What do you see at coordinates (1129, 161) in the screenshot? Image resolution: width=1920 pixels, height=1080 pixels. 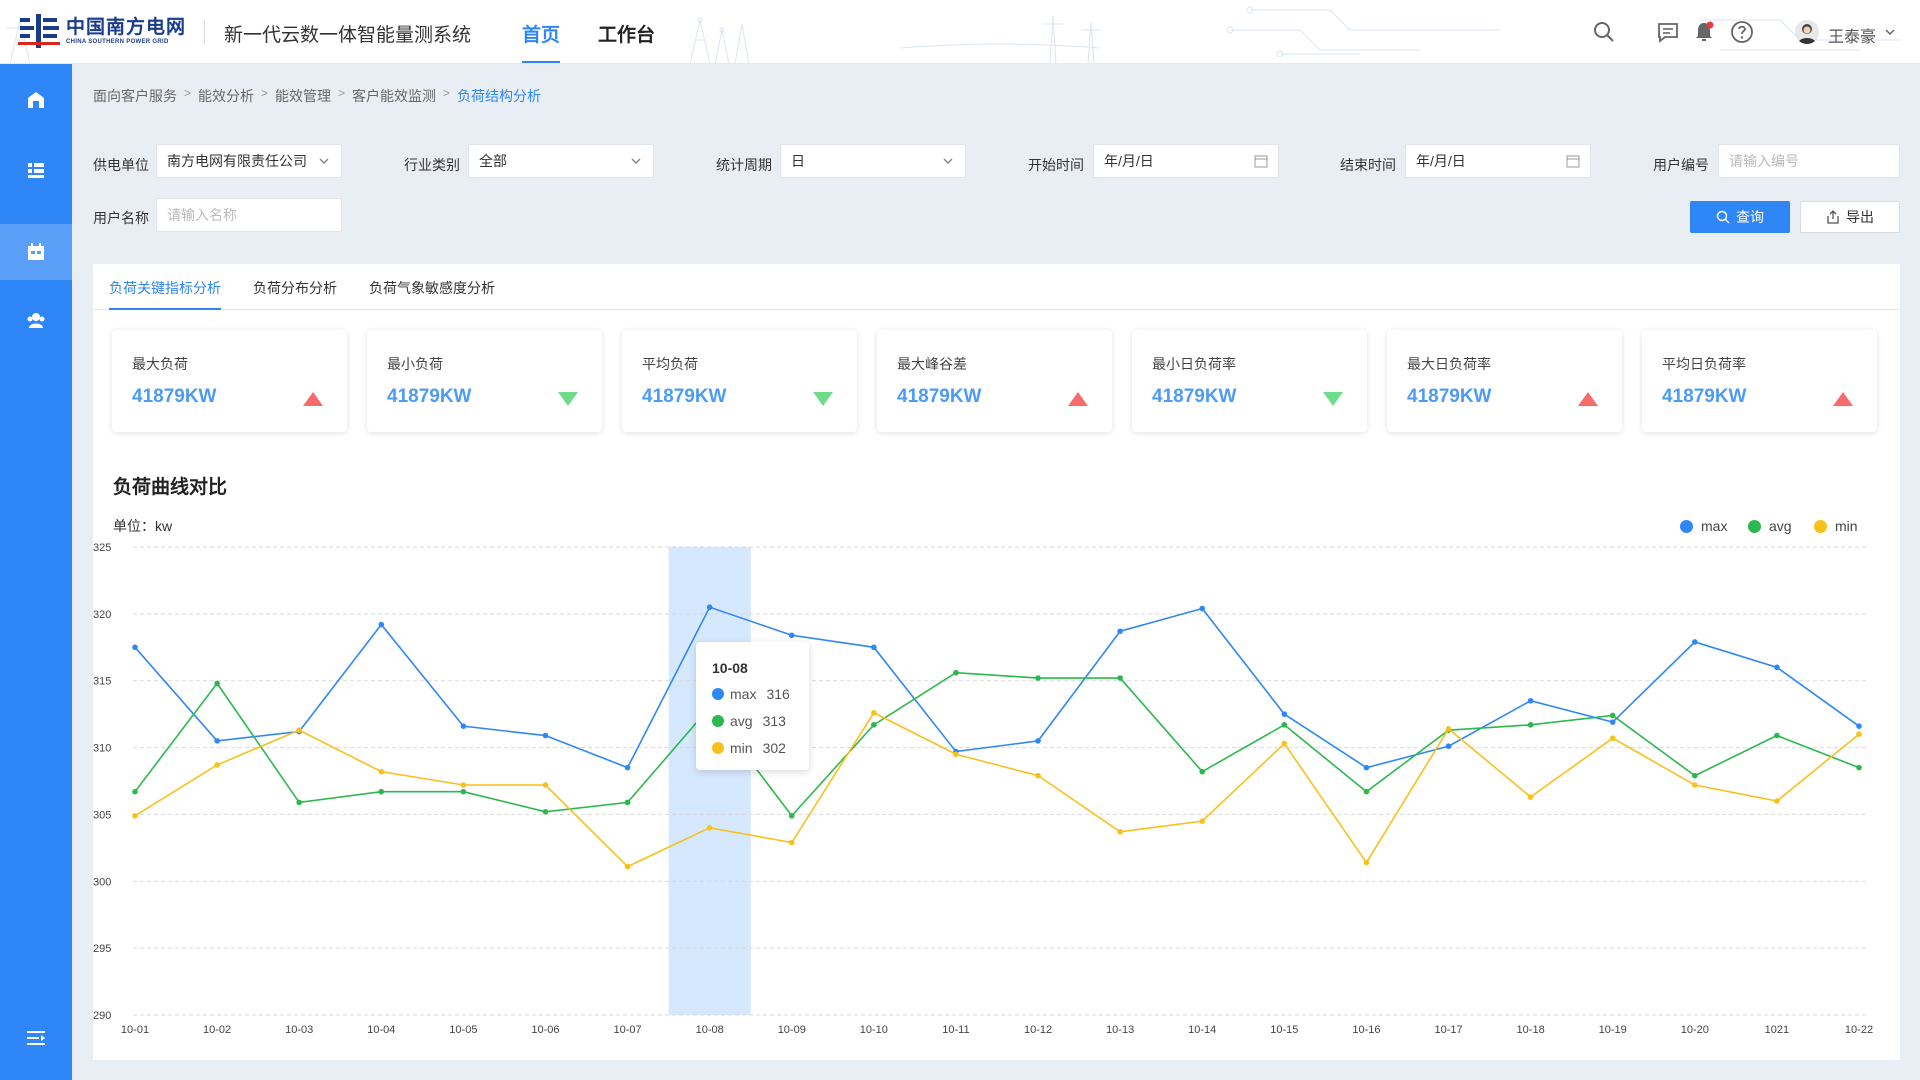 I see `start-date-value: 年/月/日` at bounding box center [1129, 161].